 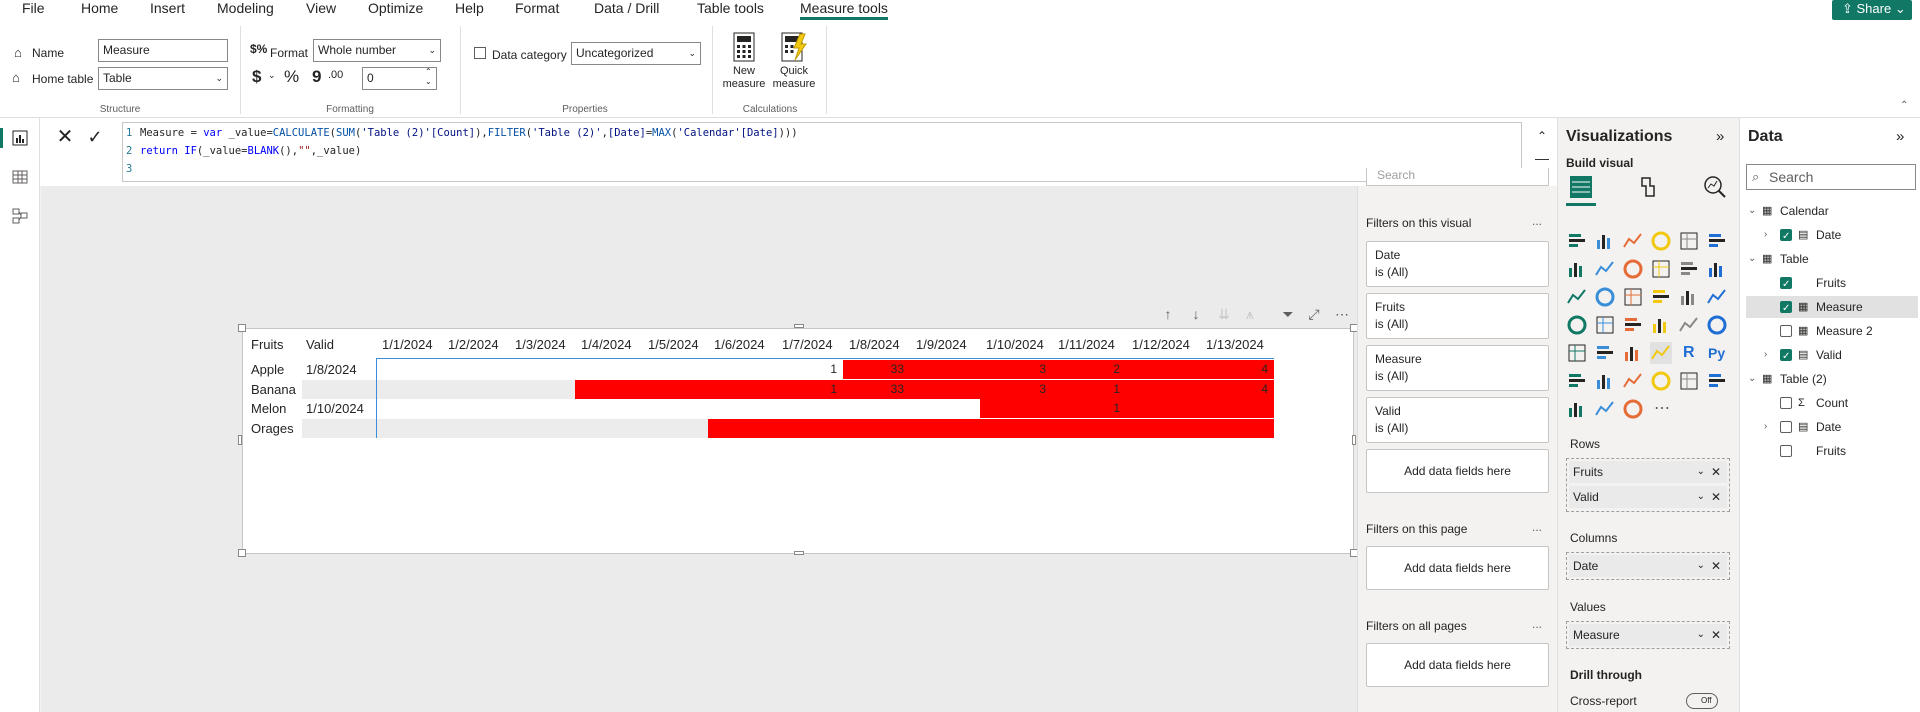 I want to click on filter-card-fruits: Fruits is (All), so click(x=1457, y=316).